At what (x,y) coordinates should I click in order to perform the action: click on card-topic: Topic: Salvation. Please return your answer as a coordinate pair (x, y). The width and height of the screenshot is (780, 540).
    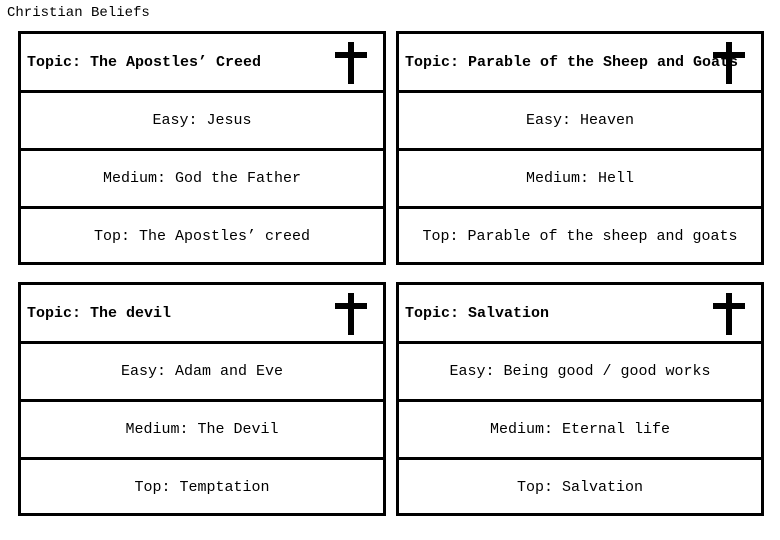
    Looking at the image, I should click on (580, 313).